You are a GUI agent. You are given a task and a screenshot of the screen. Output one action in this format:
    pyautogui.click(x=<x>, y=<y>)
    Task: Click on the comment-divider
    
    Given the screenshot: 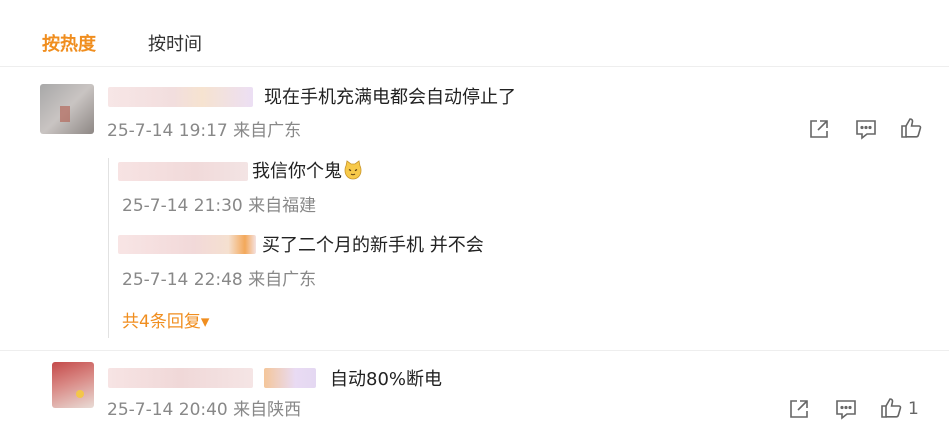 What is the action you would take?
    pyautogui.click(x=474, y=350)
    